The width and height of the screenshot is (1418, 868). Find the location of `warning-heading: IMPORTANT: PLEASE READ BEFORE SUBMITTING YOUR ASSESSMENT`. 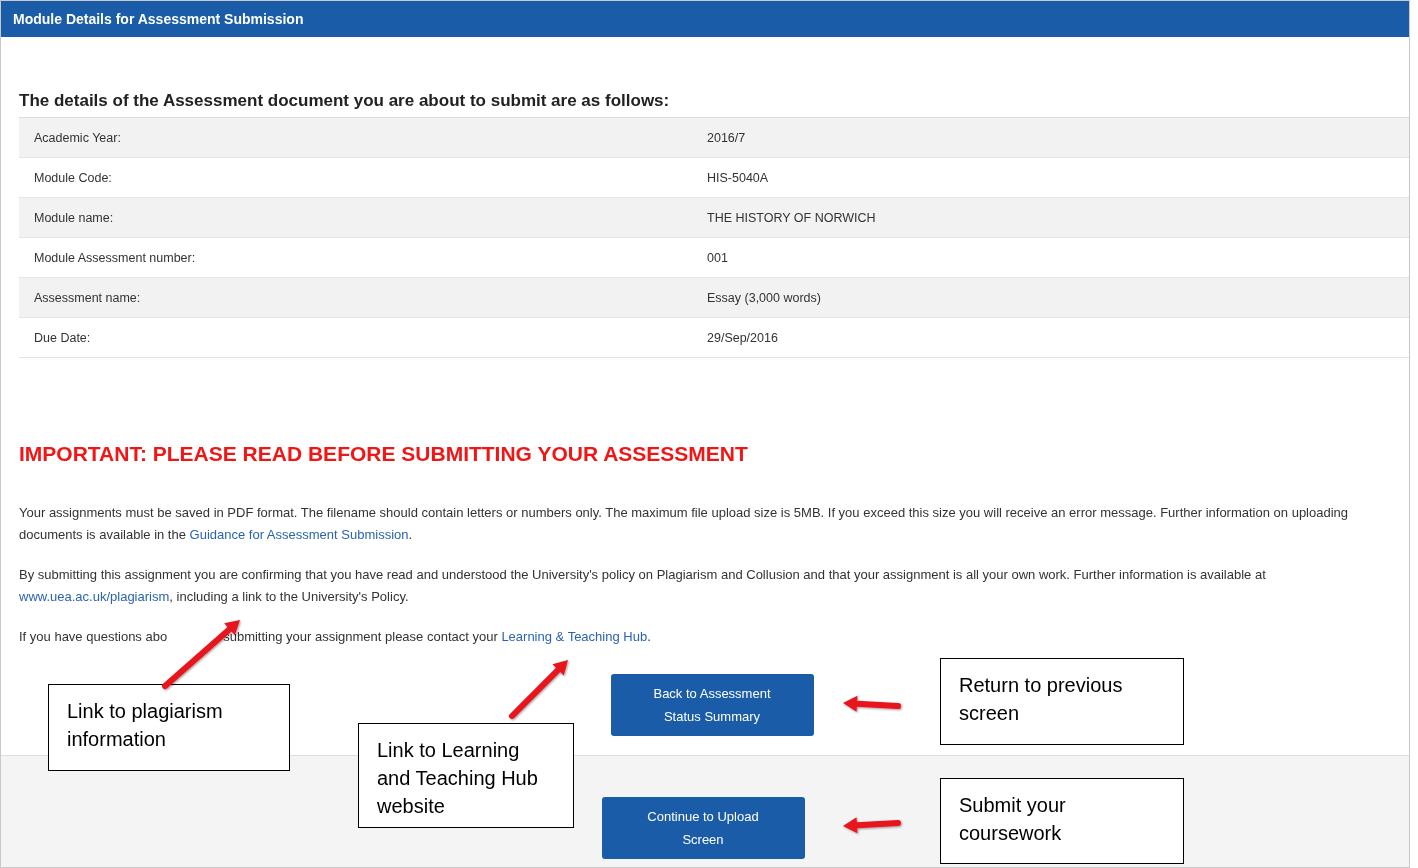

warning-heading: IMPORTANT: PLEASE READ BEFORE SUBMITTING YOUR ASSESSMENT is located at coordinates (384, 454).